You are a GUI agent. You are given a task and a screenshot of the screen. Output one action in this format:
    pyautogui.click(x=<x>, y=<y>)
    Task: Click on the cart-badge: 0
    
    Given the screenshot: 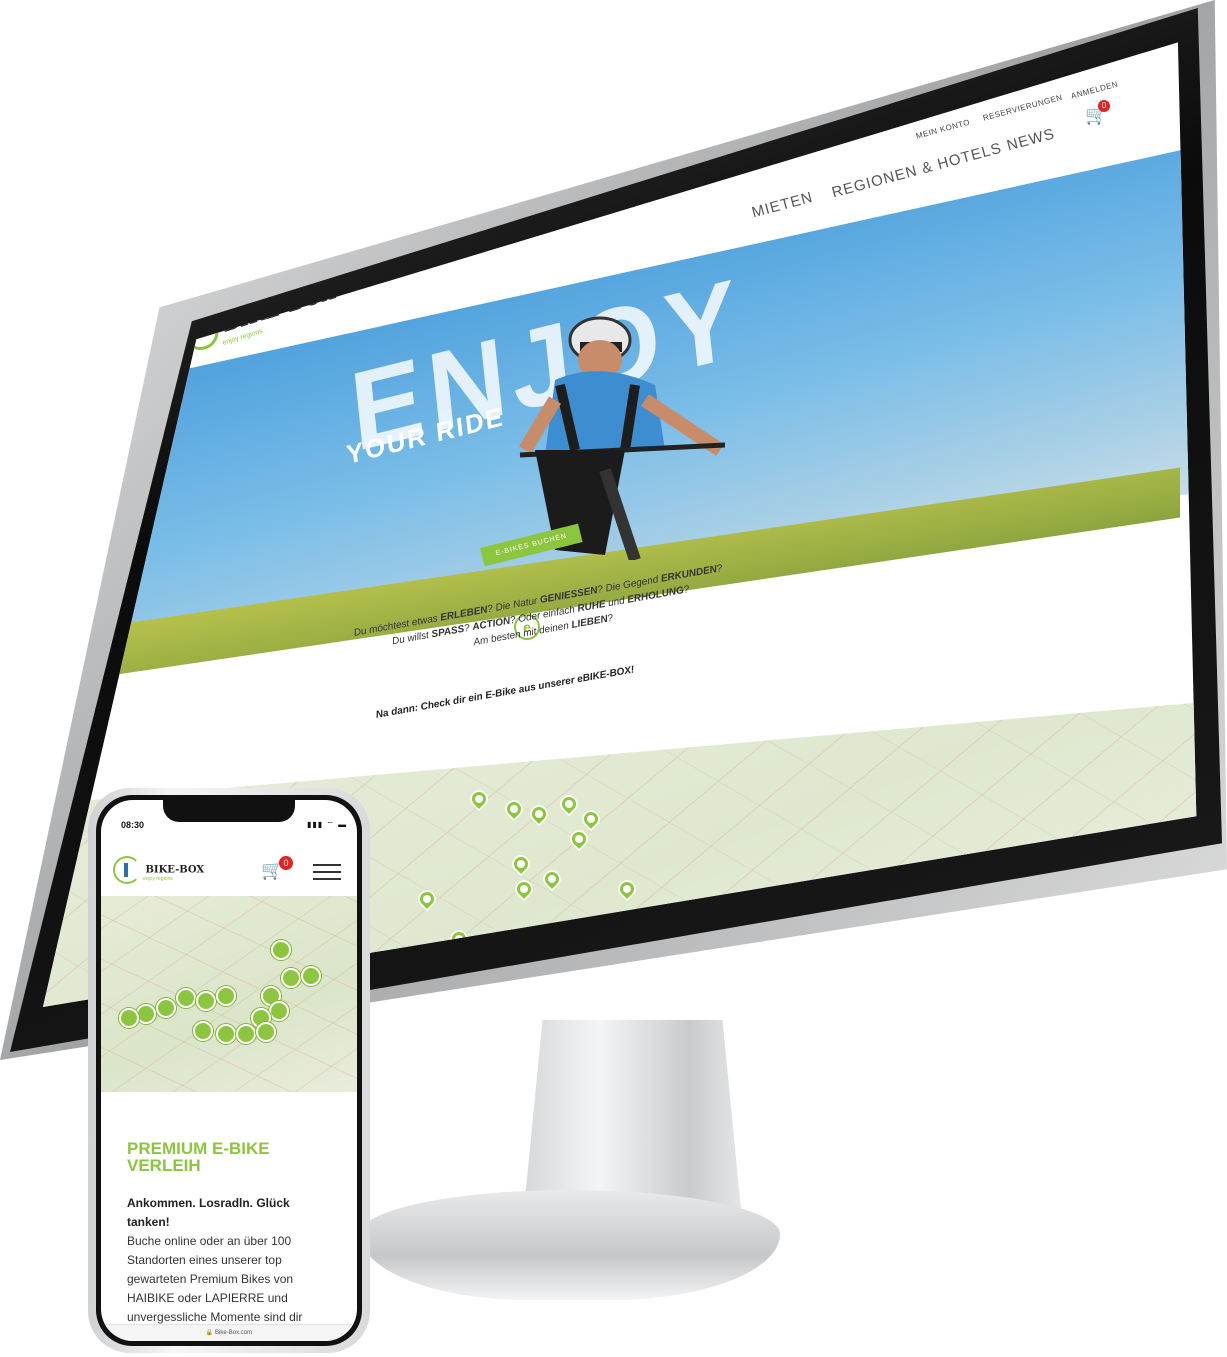 What is the action you would take?
    pyautogui.click(x=1104, y=106)
    